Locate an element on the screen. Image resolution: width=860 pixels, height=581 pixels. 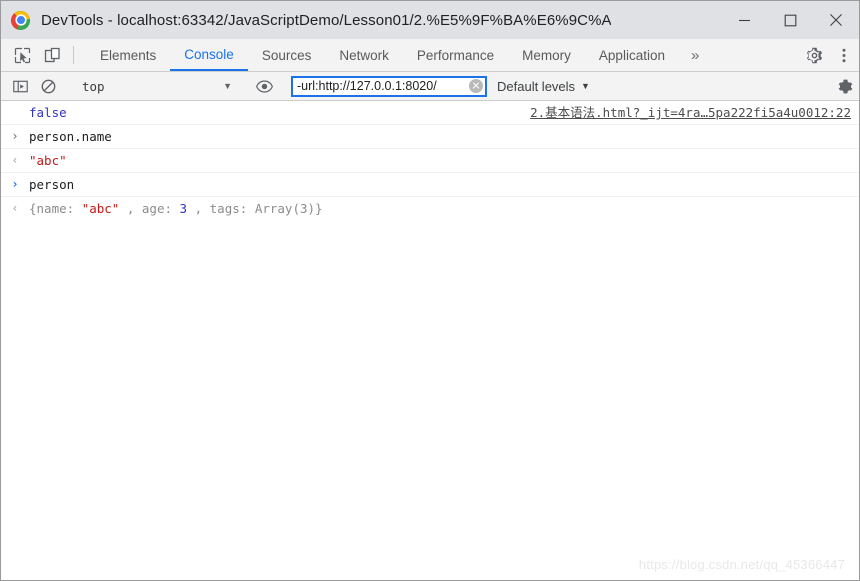
execution-context-value: top is located at coordinates (93, 86).